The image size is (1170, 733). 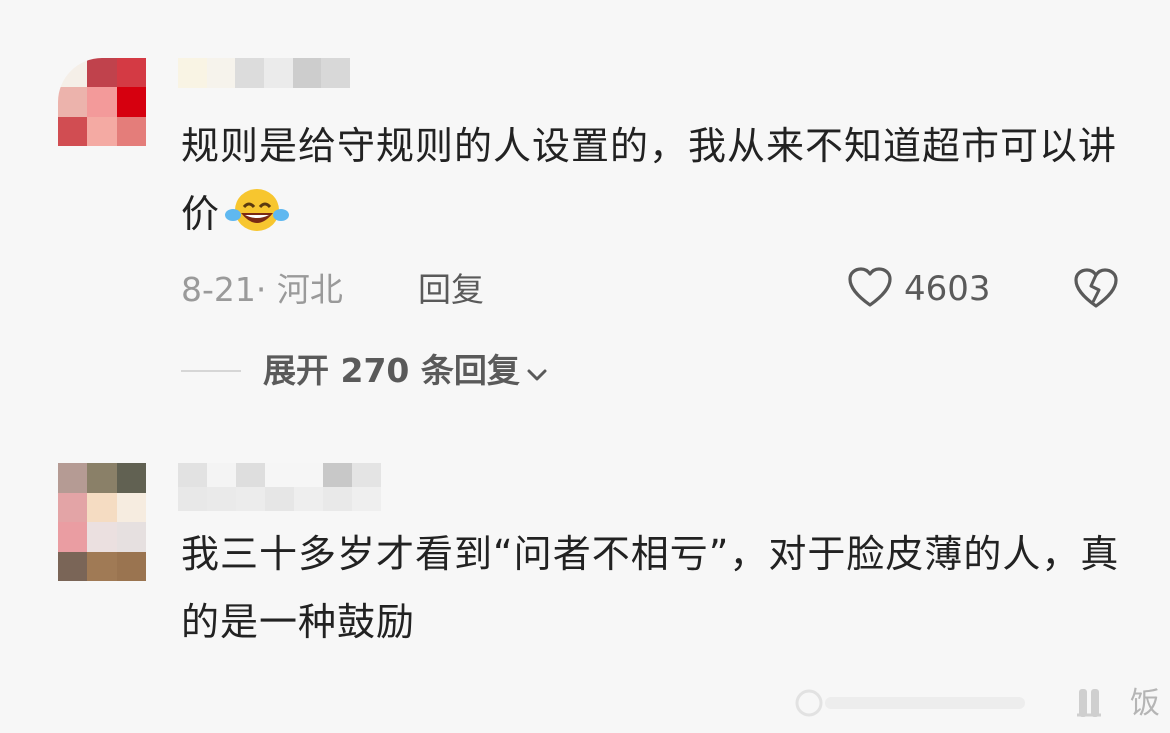 What do you see at coordinates (870, 289) in the screenshot?
I see `heart-outline-icon` at bounding box center [870, 289].